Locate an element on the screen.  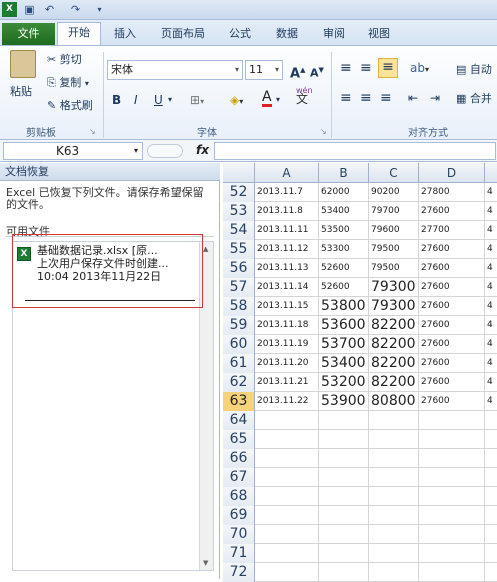
save-icon: ▣ is located at coordinates (29, 9).